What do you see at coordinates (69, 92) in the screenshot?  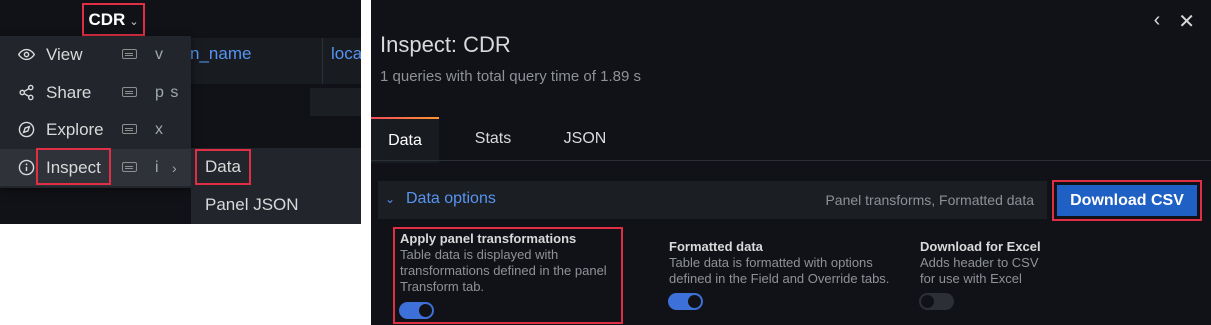 I see `menu-item-label: Share` at bounding box center [69, 92].